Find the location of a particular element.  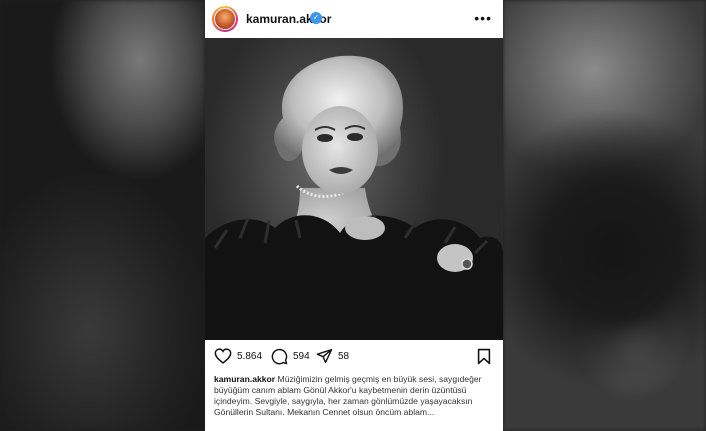

save-button is located at coordinates (484, 359).